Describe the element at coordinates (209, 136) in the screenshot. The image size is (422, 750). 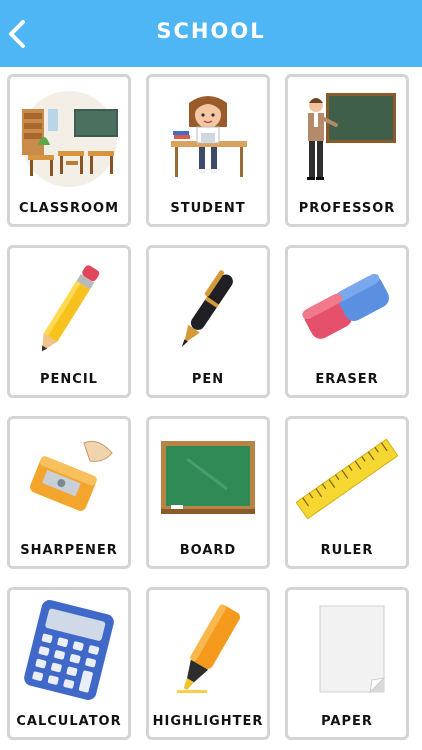
I see `student-illustration` at that location.